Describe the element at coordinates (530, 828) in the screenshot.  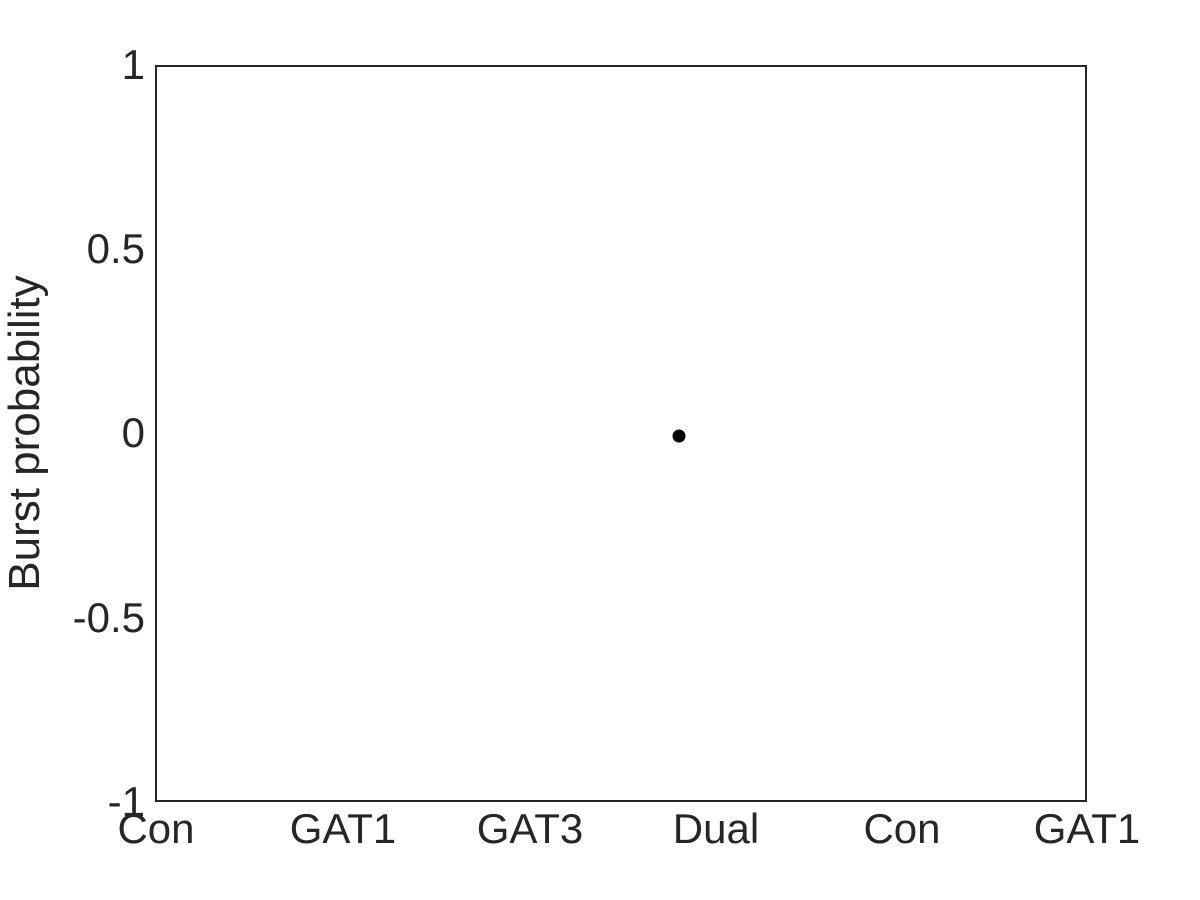
I see `x-tick-label-3: GAT3` at that location.